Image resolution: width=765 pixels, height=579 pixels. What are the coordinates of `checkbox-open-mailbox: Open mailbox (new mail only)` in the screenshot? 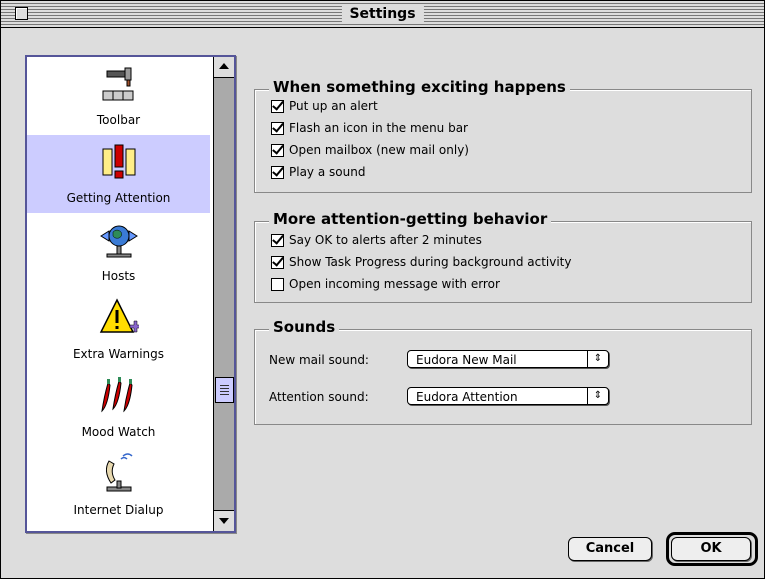 It's located at (370, 150).